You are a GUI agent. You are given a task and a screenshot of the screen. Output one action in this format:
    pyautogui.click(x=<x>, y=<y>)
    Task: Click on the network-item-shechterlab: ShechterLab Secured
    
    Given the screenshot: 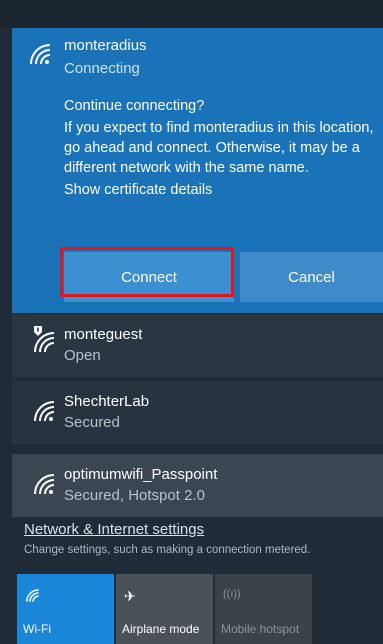 What is the action you would take?
    pyautogui.click(x=197, y=412)
    